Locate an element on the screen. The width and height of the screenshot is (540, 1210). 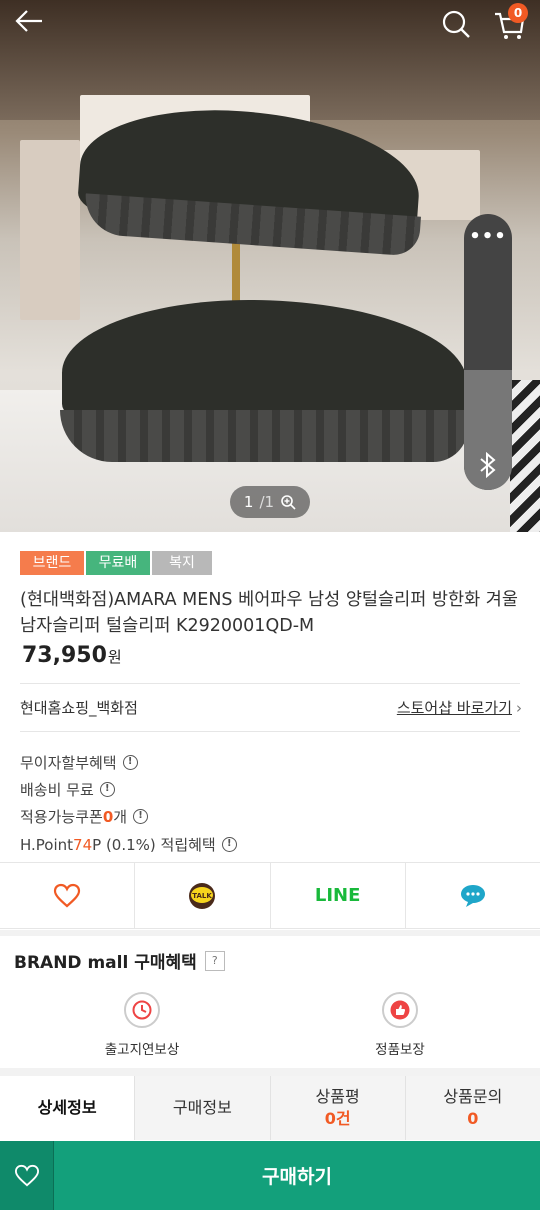
coupon-prefix: 적용가능쿠폰 is located at coordinates (61, 817).